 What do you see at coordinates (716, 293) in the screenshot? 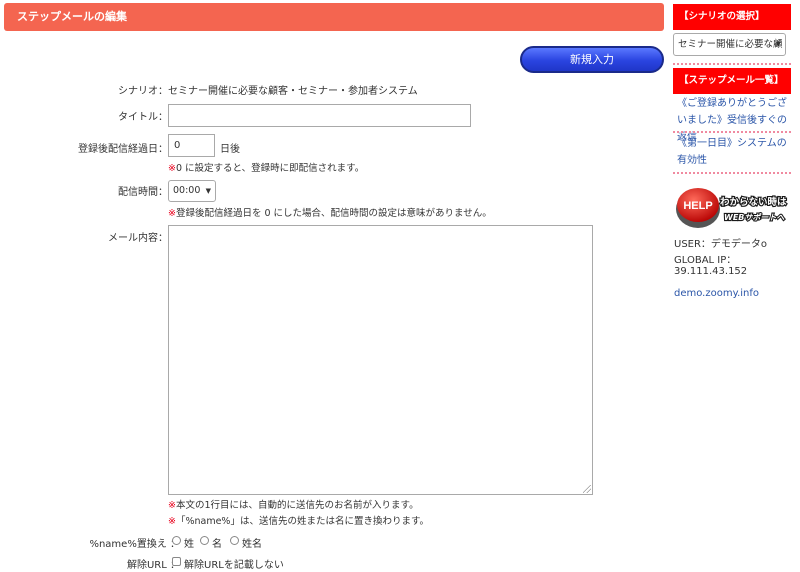
I see `domain-link: demo.zoomy.info` at bounding box center [716, 293].